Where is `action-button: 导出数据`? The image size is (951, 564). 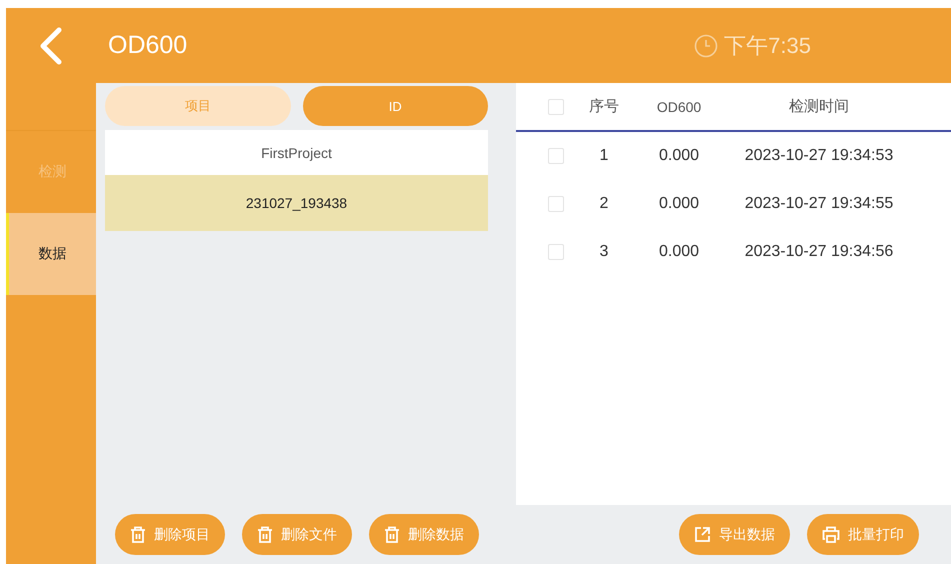 action-button: 导出数据 is located at coordinates (734, 534).